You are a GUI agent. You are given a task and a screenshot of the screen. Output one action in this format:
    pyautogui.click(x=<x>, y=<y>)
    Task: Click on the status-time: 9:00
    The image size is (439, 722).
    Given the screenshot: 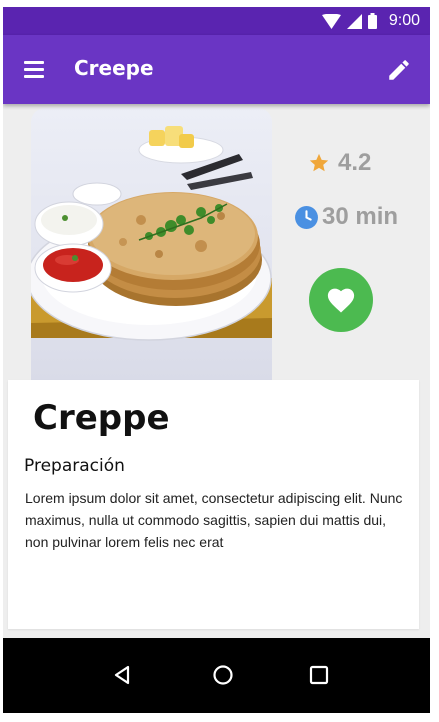 What is the action you would take?
    pyautogui.click(x=404, y=20)
    